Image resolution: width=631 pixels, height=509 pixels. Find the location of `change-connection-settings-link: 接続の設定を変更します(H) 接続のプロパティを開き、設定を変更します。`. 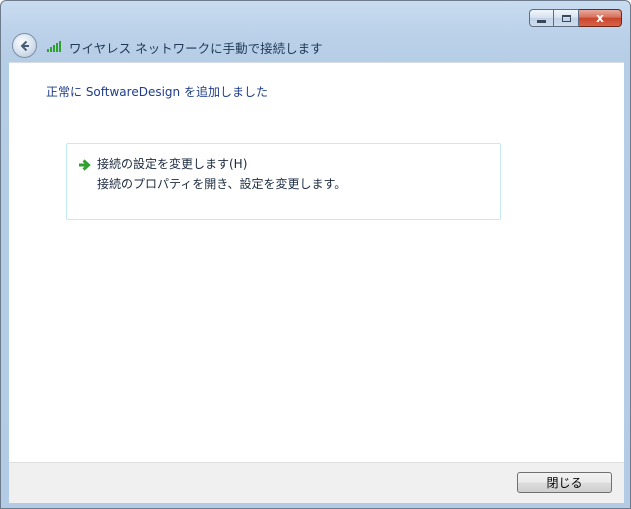

change-connection-settings-link: 接続の設定を変更します(H) 接続のプロパティを開き、設定を変更します。 is located at coordinates (283, 181).